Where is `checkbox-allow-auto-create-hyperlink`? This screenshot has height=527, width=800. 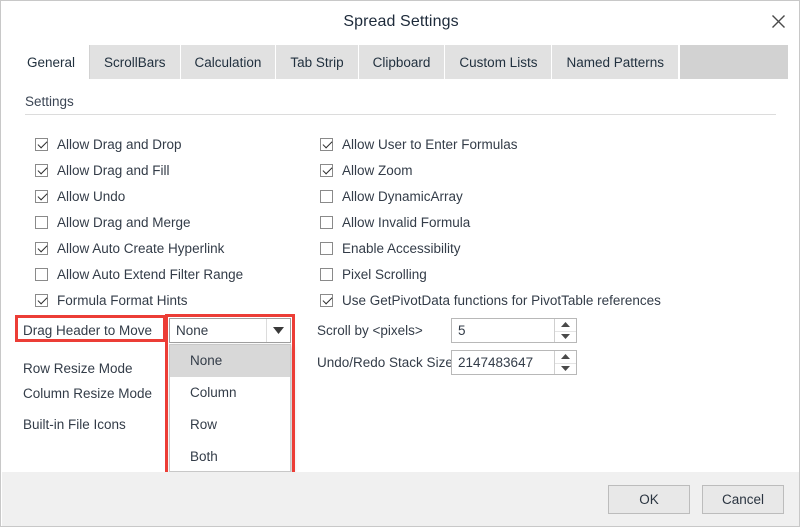 checkbox-allow-auto-create-hyperlink is located at coordinates (41, 248).